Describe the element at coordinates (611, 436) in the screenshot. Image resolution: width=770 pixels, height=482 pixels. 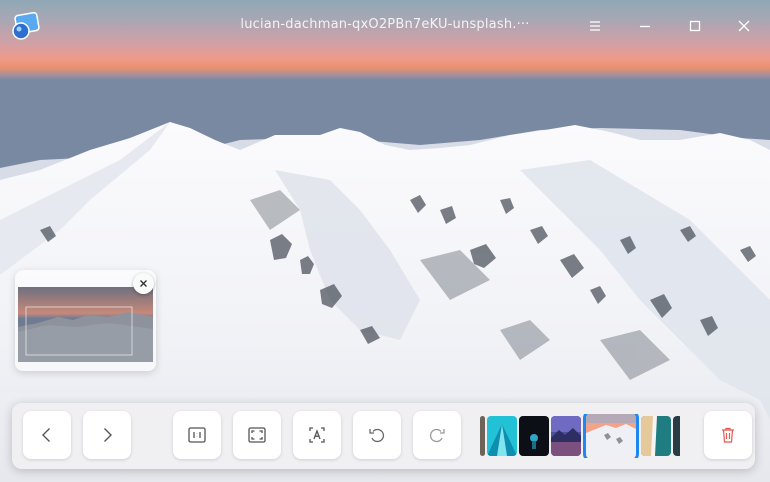
I see `thumbnail-snowy-mountain-active` at that location.